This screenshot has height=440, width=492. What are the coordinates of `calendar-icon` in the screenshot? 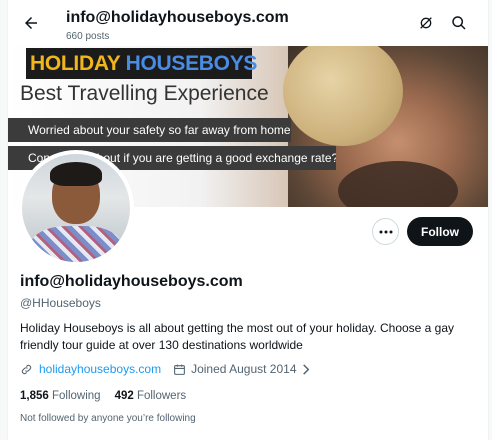 It's located at (179, 369).